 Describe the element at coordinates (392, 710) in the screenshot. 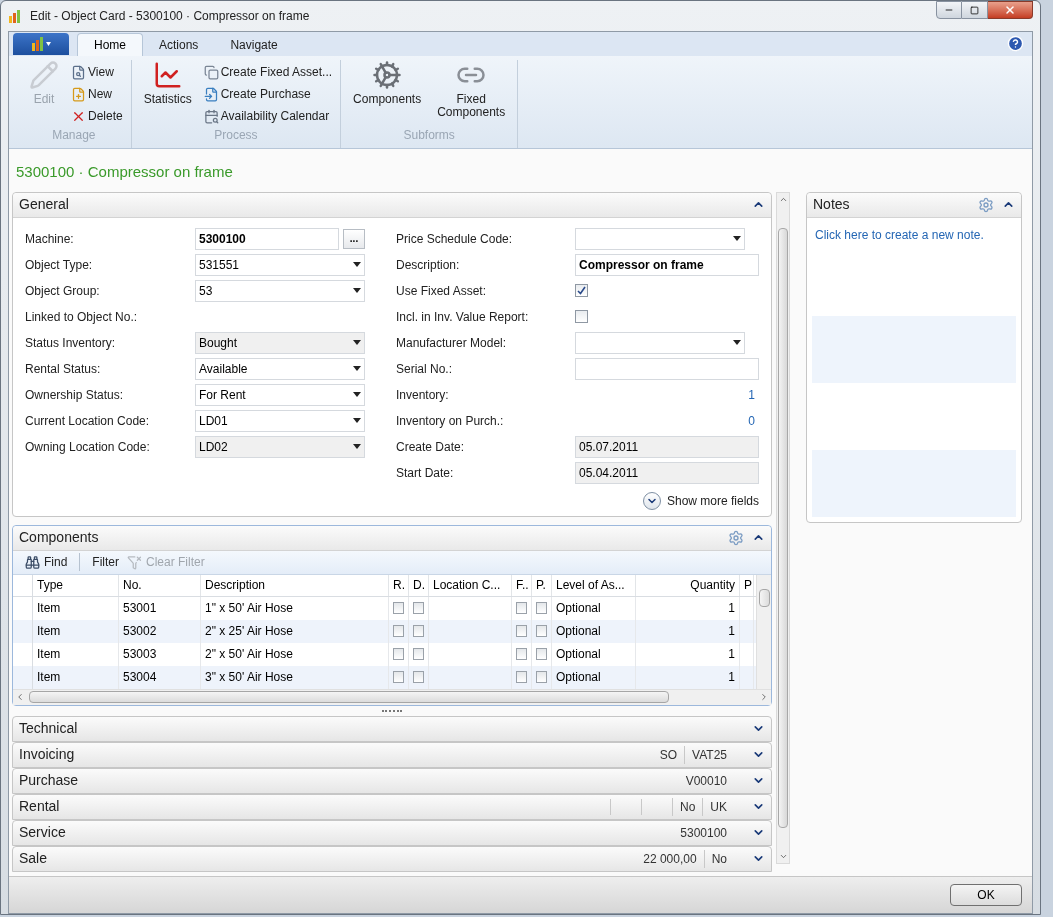

I see `resize-handle` at that location.